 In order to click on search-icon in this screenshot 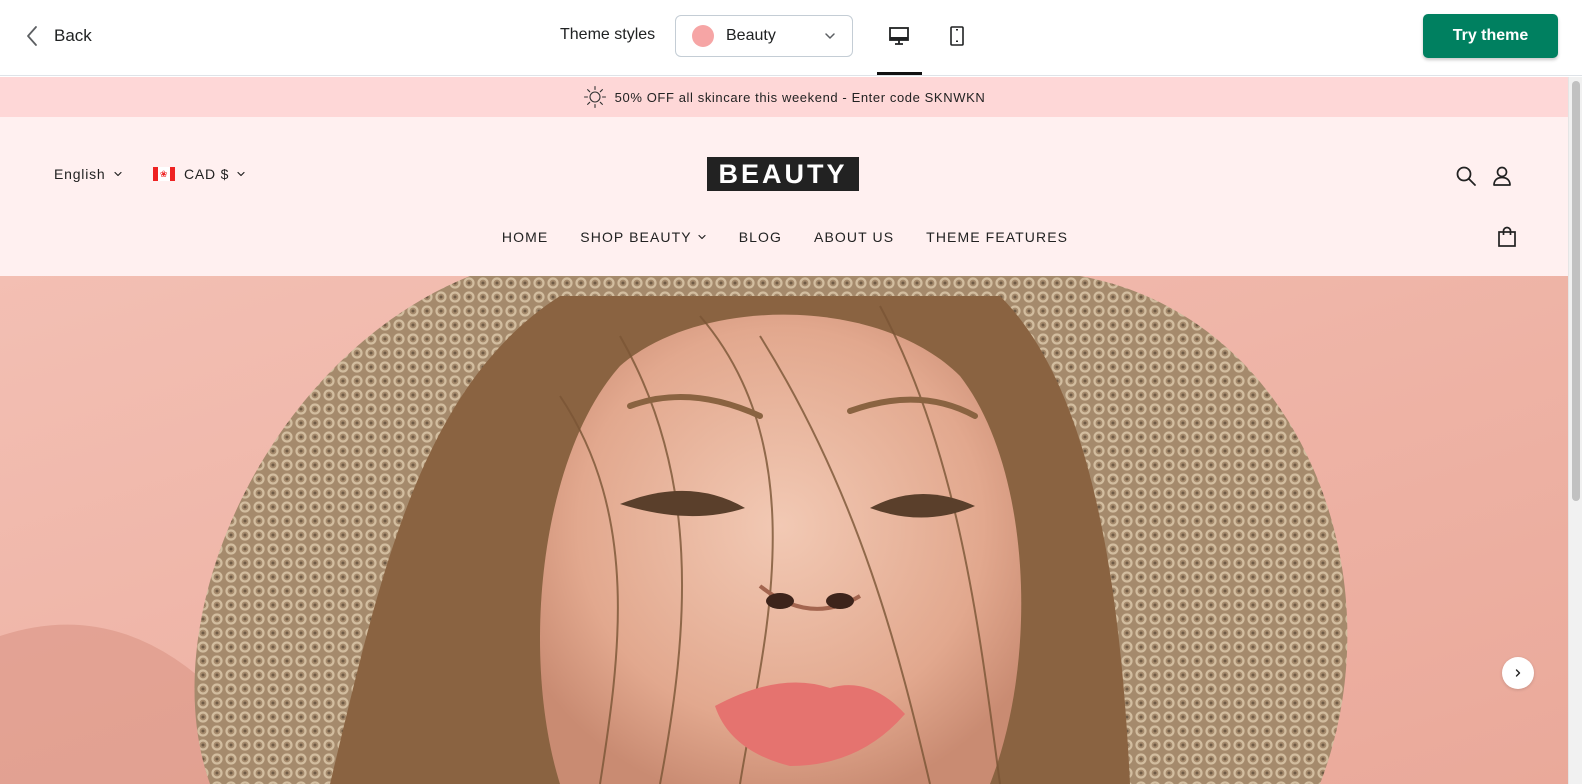, I will do `click(1466, 176)`.